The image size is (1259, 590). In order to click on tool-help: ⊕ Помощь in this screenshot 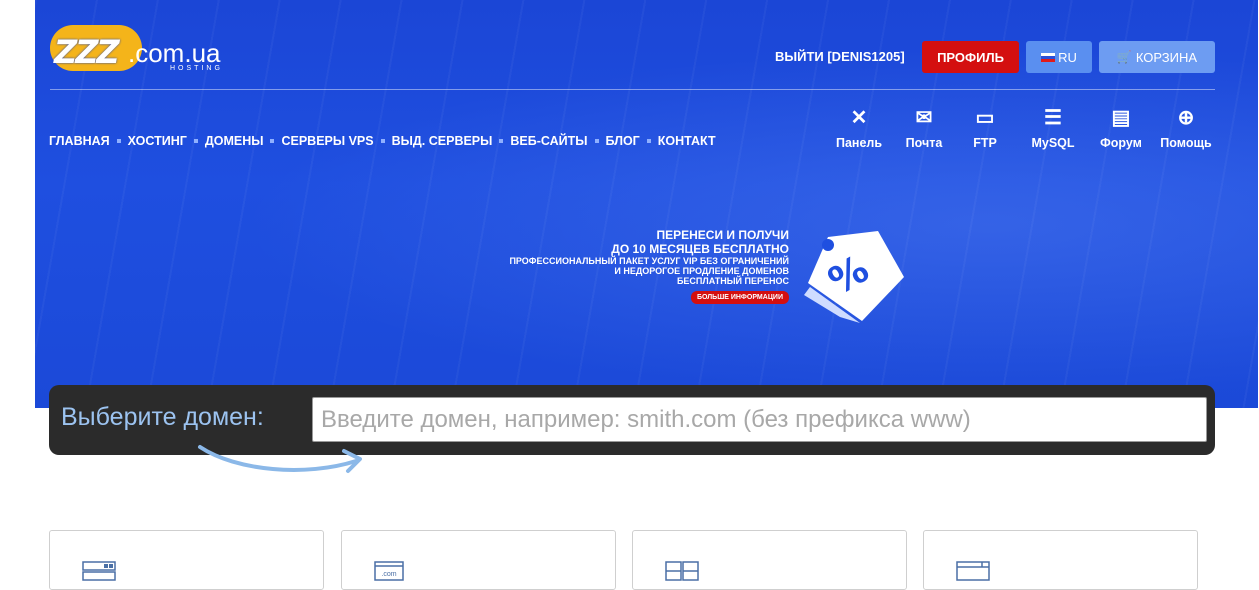, I will do `click(1186, 128)`.